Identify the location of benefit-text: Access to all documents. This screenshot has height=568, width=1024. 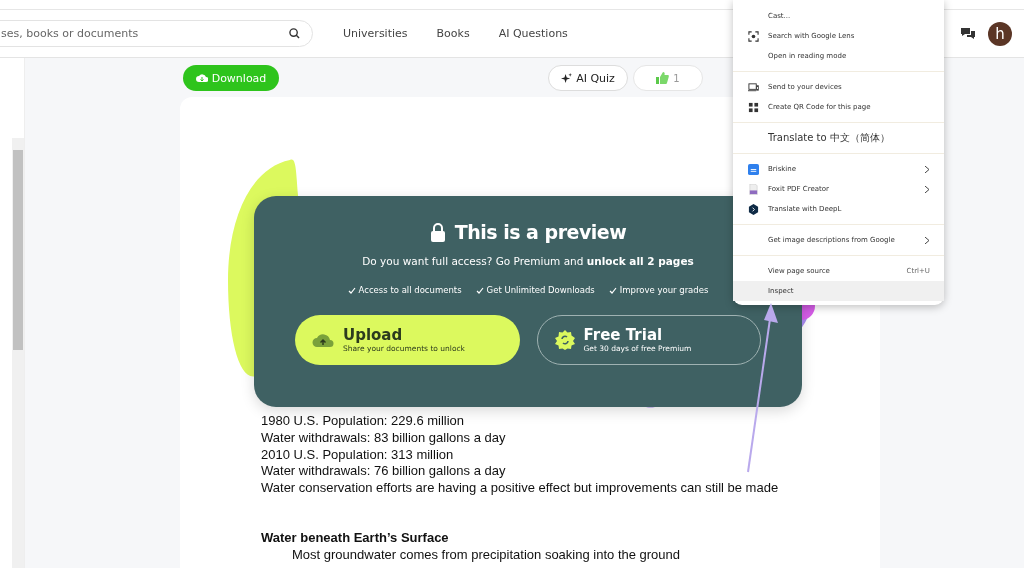
(410, 290).